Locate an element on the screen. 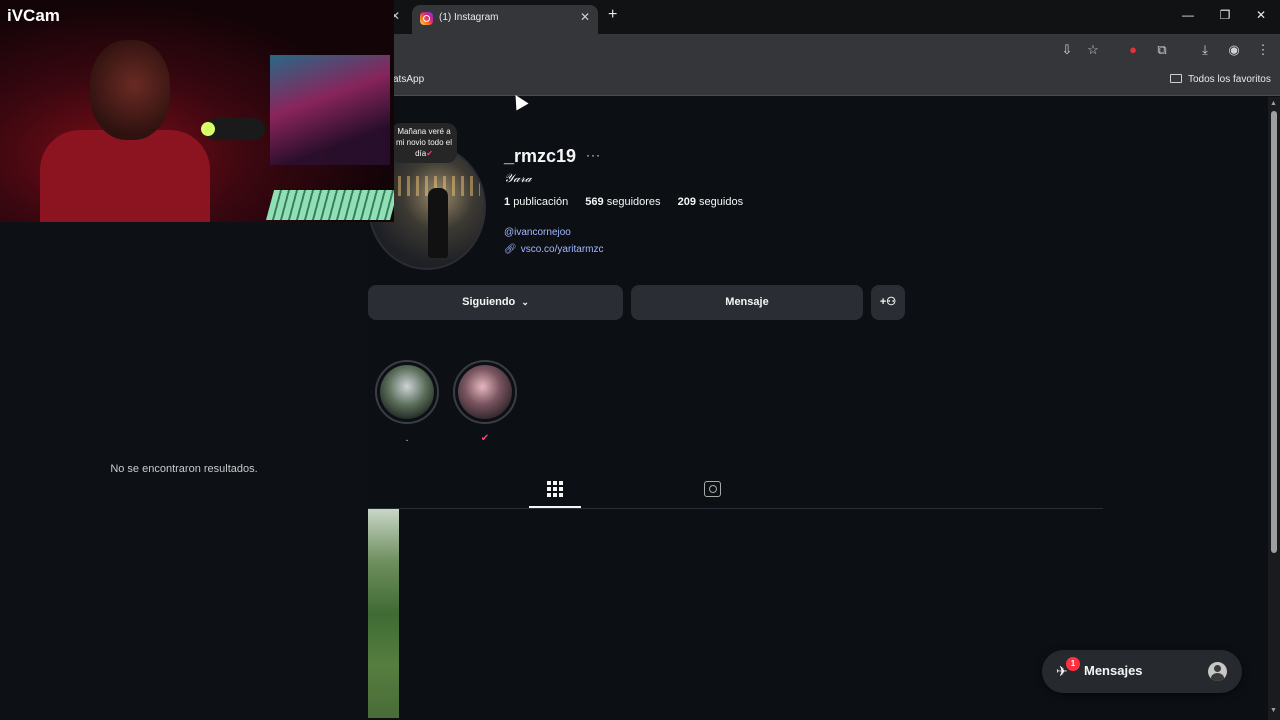 The image size is (1280, 720). webcam-keyboard is located at coordinates (329, 205).